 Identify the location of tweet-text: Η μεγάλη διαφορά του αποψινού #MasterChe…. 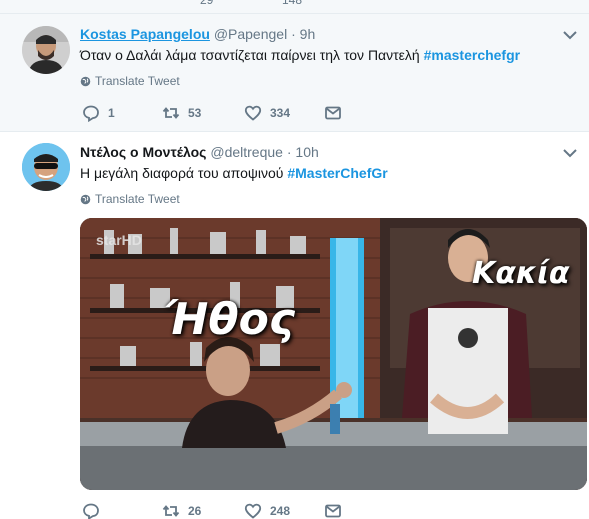
(234, 173).